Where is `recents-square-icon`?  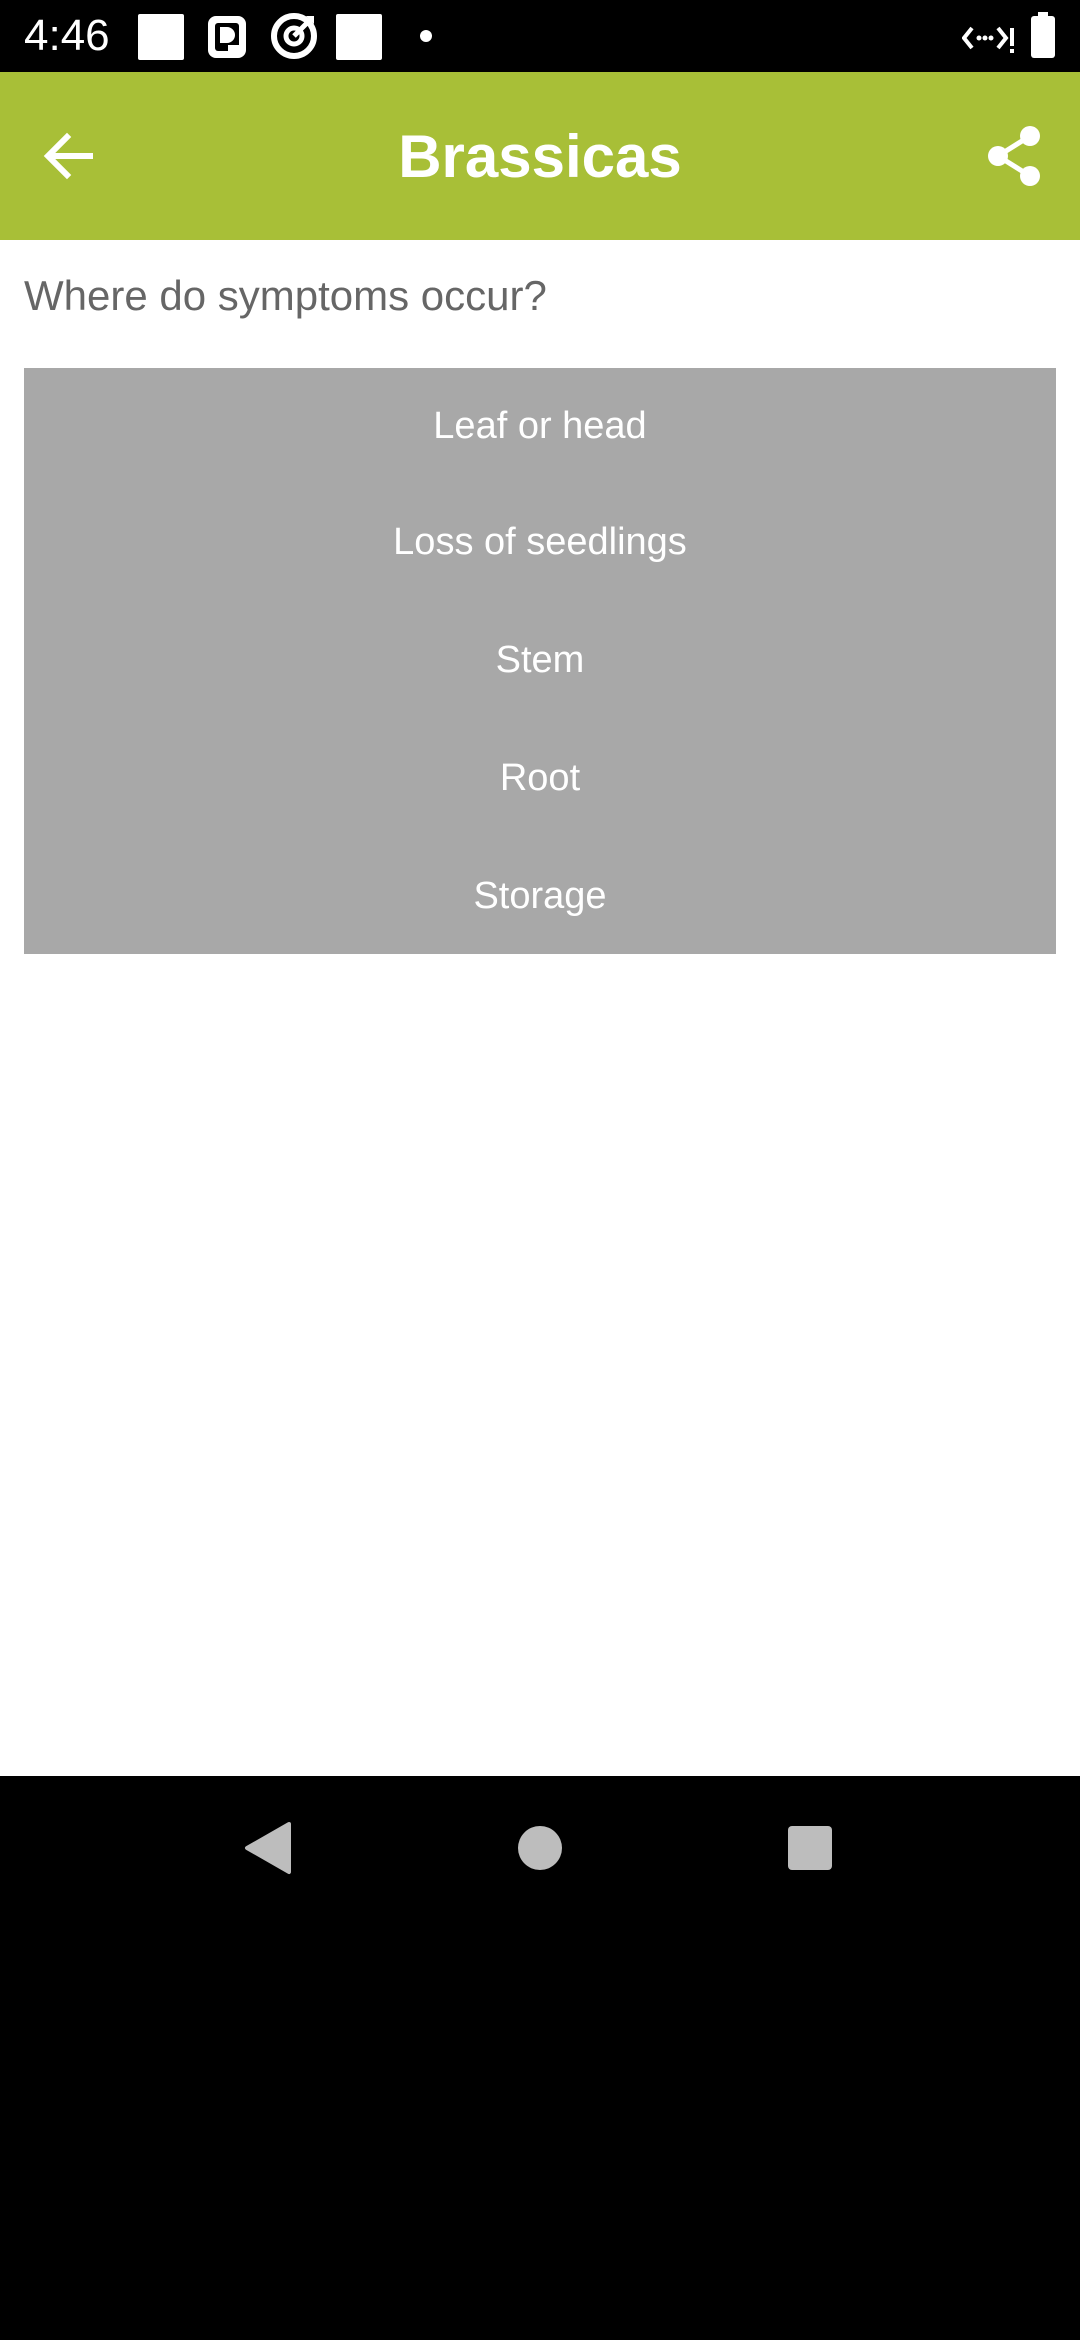
recents-square-icon is located at coordinates (810, 1848).